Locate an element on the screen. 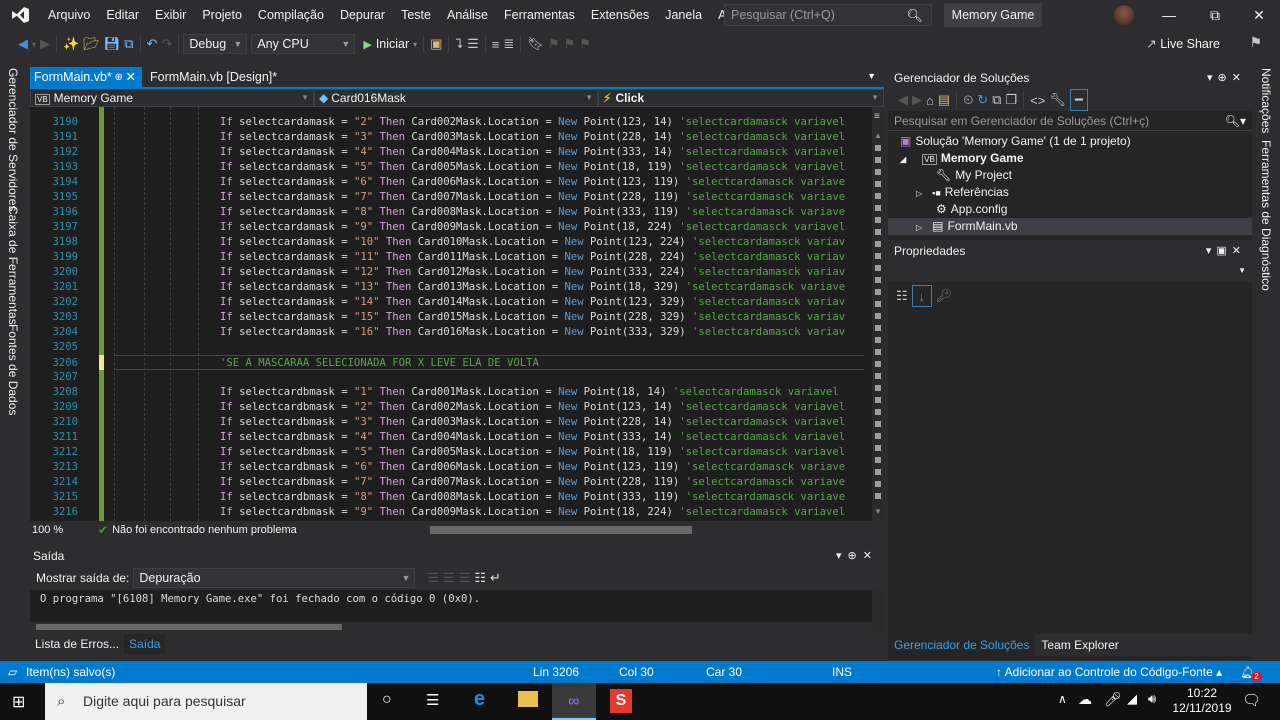 This screenshot has height=720, width=1280. next-message-icon: ☰ is located at coordinates (465, 578).